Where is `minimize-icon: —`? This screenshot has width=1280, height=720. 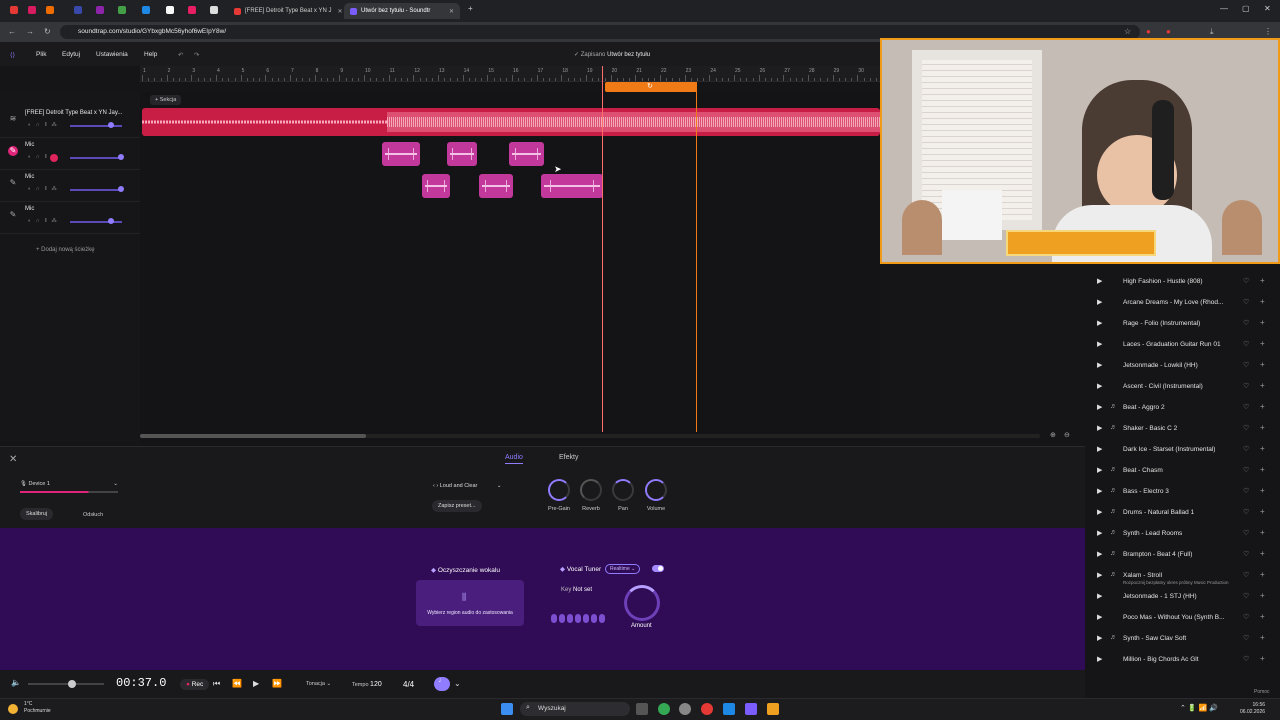
minimize-icon: — is located at coordinates (1224, 8).